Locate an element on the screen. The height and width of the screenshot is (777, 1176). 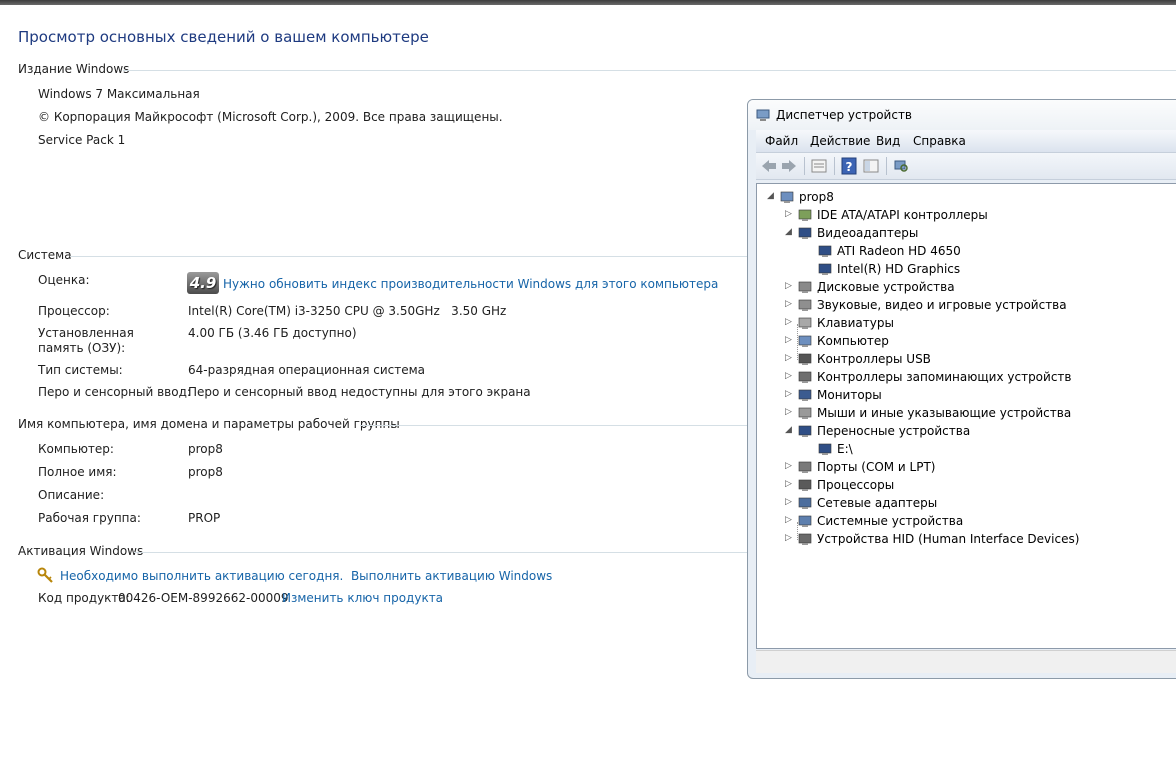
menu-help: Справка is located at coordinates (939, 141).